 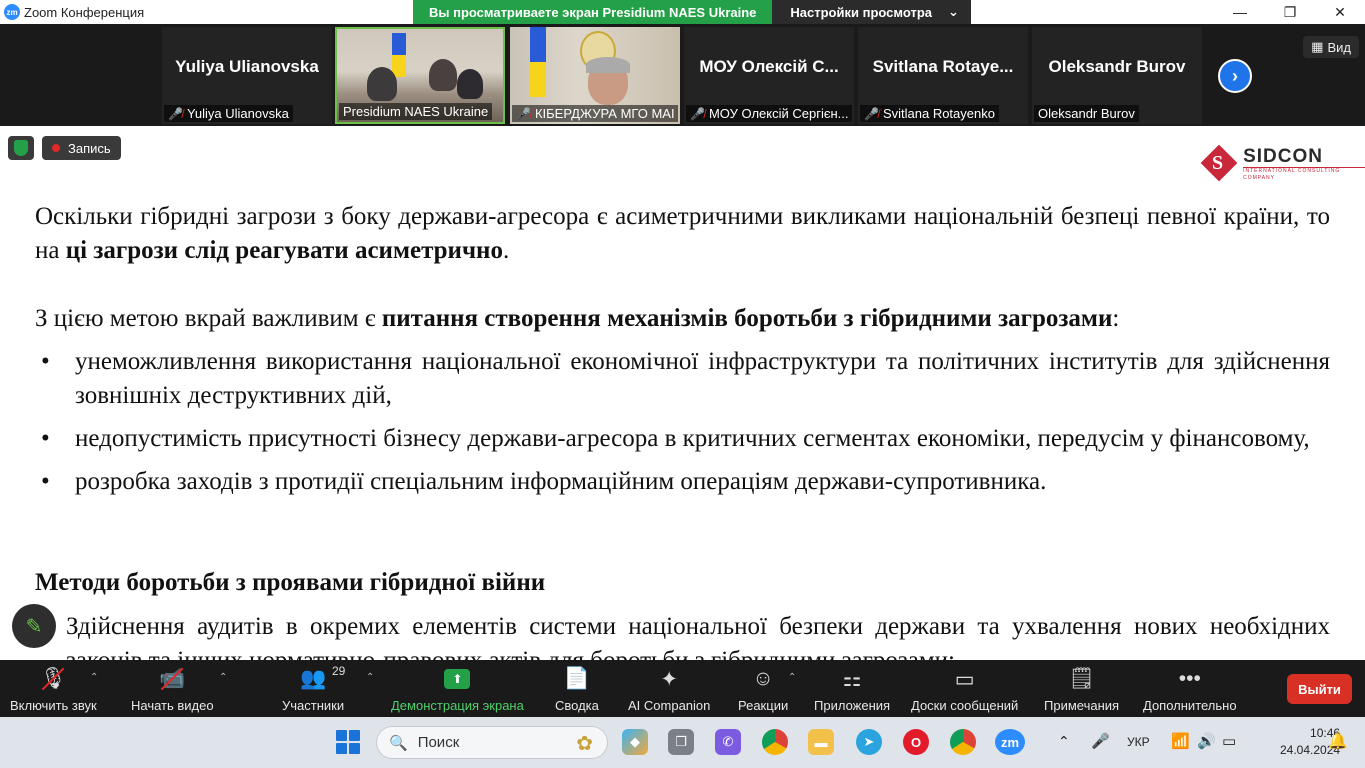 What do you see at coordinates (208, 318) in the screenshot?
I see `text-run: З цією метою вкрай важливим є` at bounding box center [208, 318].